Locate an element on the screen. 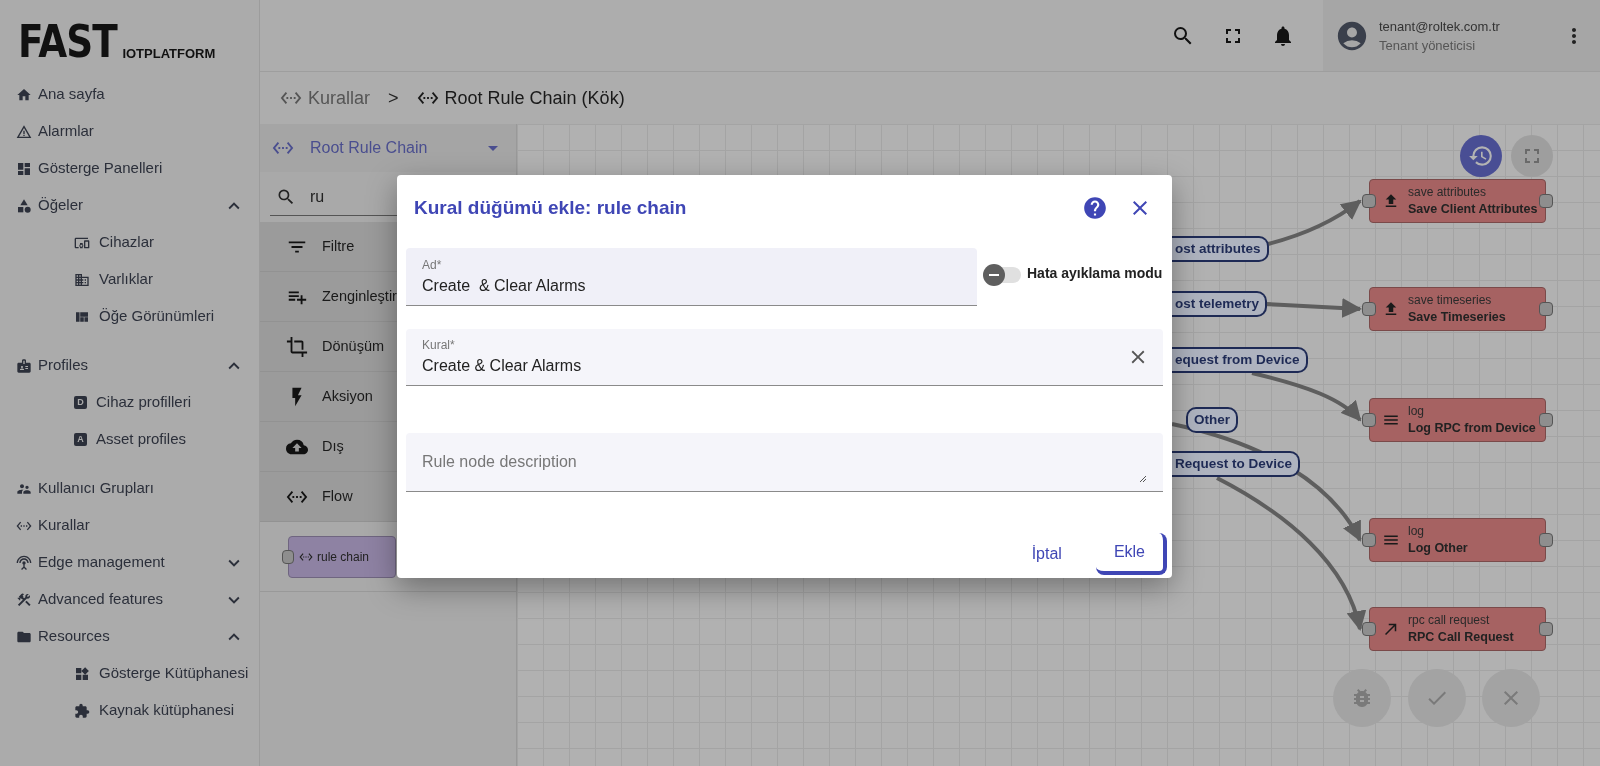 This screenshot has width=1600, height=766. user-menu: tenant@roltek.com.tr Tenant yöneticisi is located at coordinates (1461, 35).